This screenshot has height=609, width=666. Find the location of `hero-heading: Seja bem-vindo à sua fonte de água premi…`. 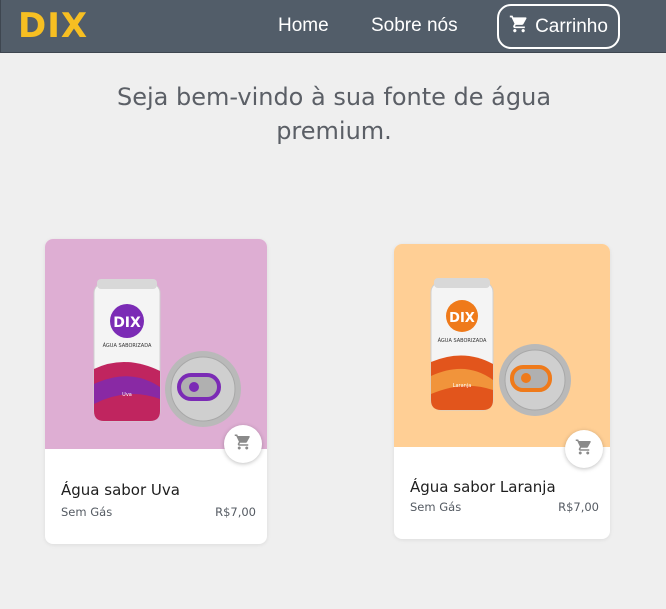

hero-heading: Seja bem-vindo à sua fonte de água premi… is located at coordinates (334, 114).